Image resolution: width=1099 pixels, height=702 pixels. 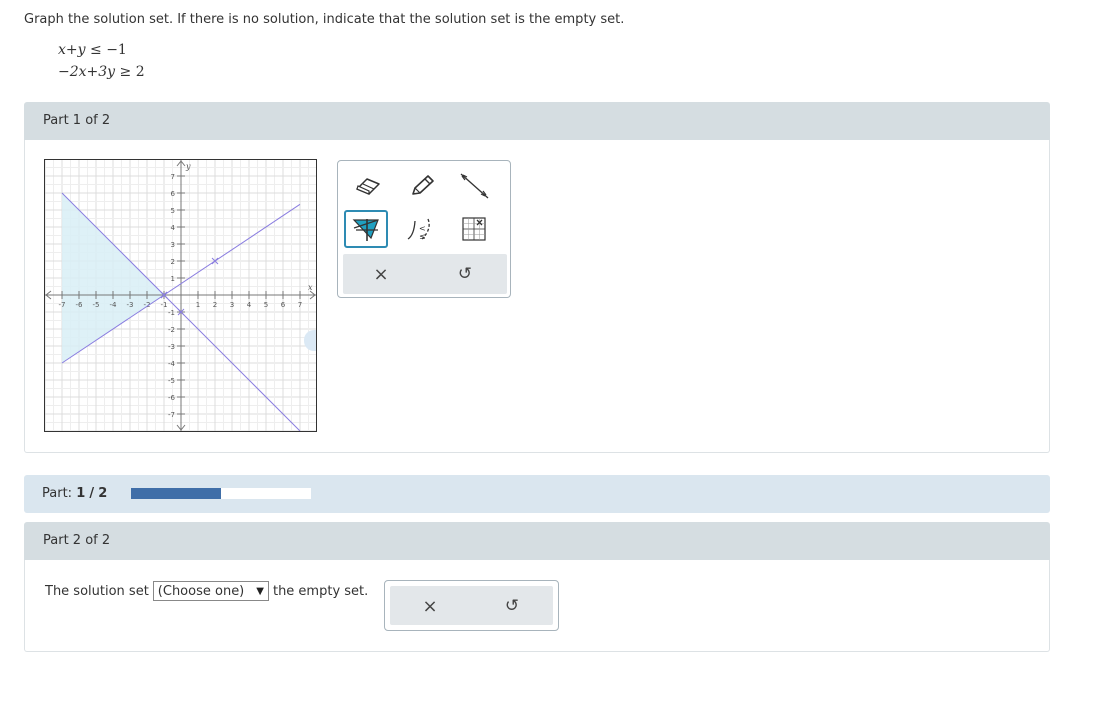 What do you see at coordinates (310, 340) in the screenshot?
I see `graph-resize-handle` at bounding box center [310, 340].